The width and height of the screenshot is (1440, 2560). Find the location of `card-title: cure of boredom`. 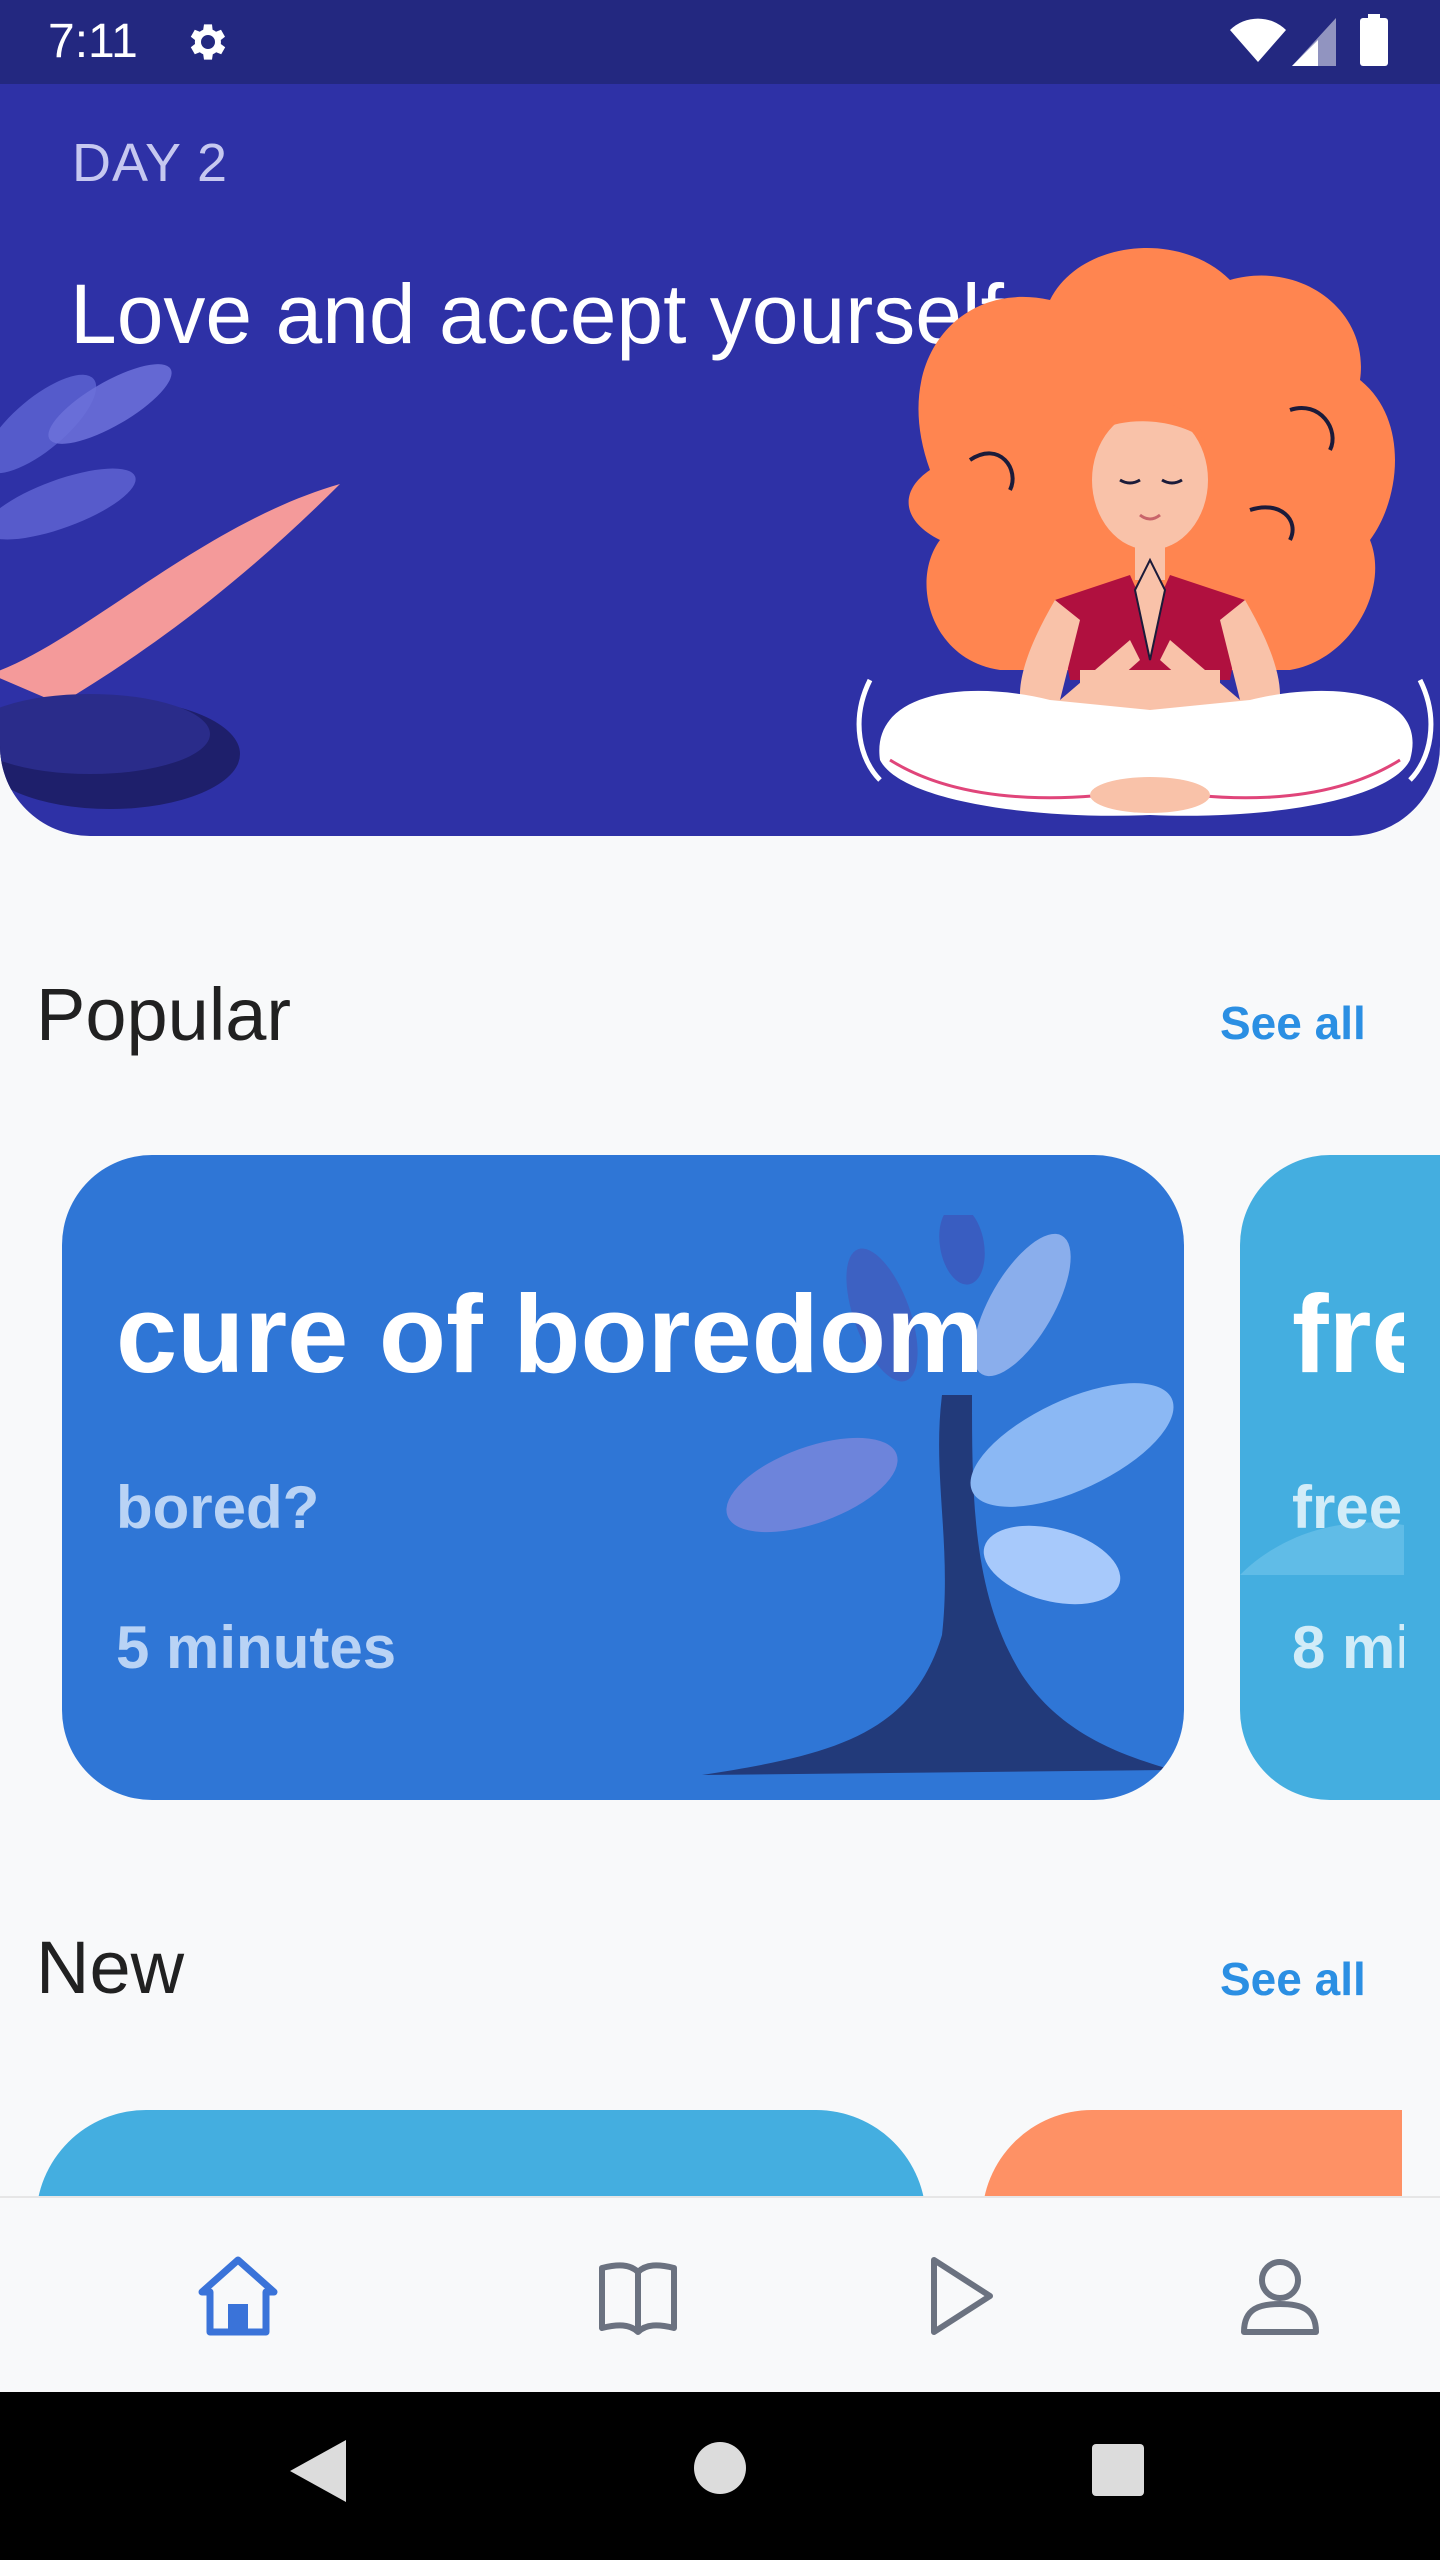

card-title: cure of boredom is located at coordinates (550, 1334).